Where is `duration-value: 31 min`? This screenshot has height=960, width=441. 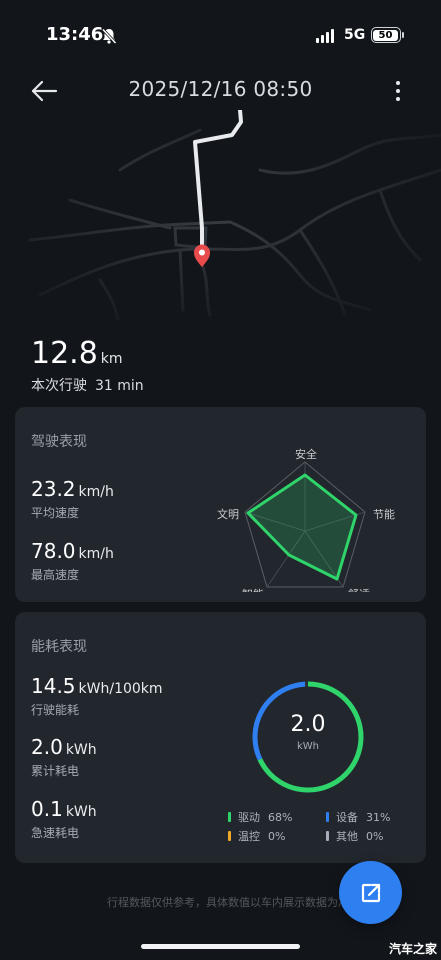 duration-value: 31 min is located at coordinates (119, 386).